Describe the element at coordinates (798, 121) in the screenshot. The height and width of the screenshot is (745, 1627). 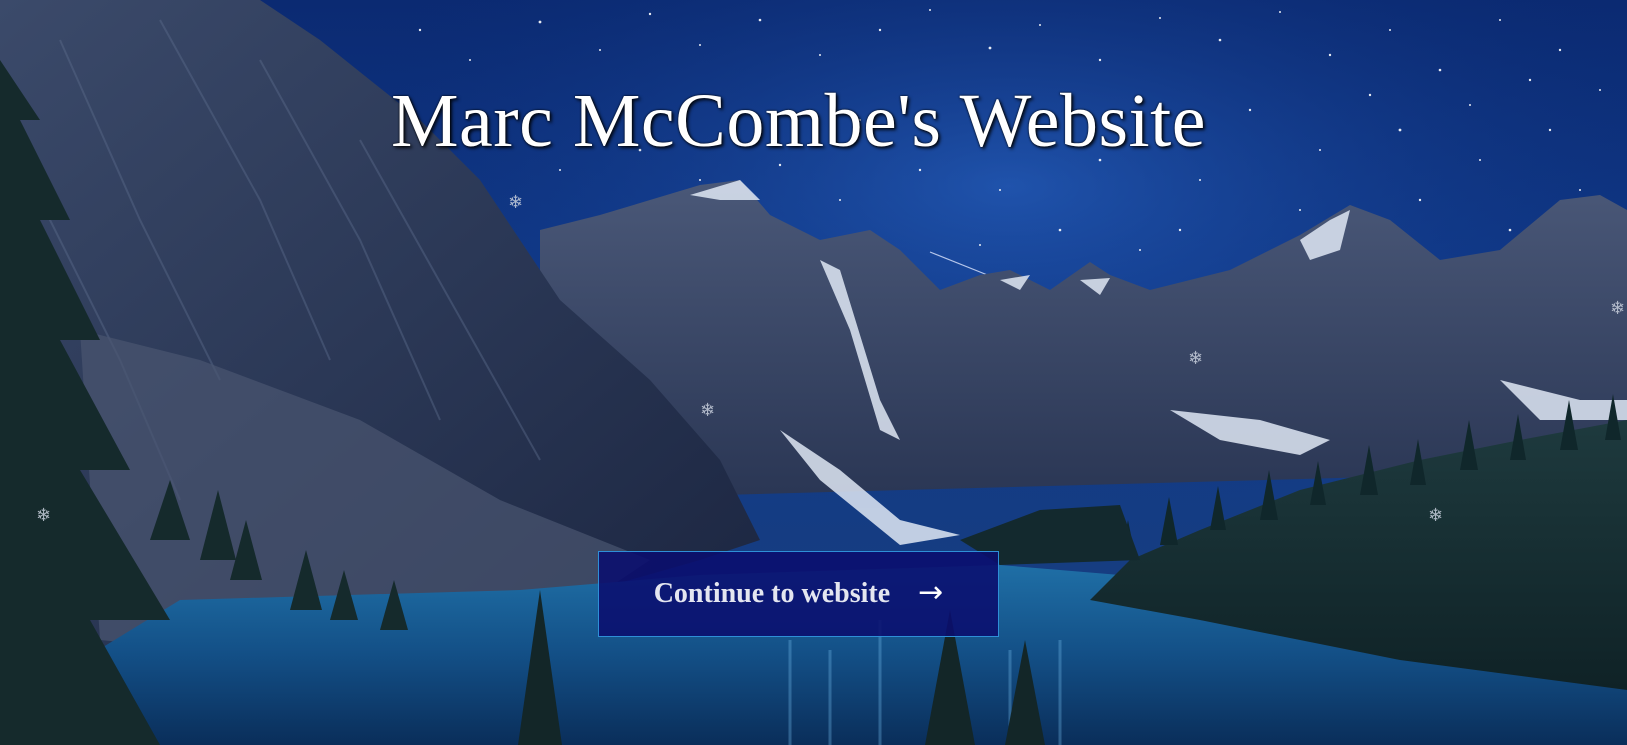
I see `page-title: Marc McCombe's Website` at that location.